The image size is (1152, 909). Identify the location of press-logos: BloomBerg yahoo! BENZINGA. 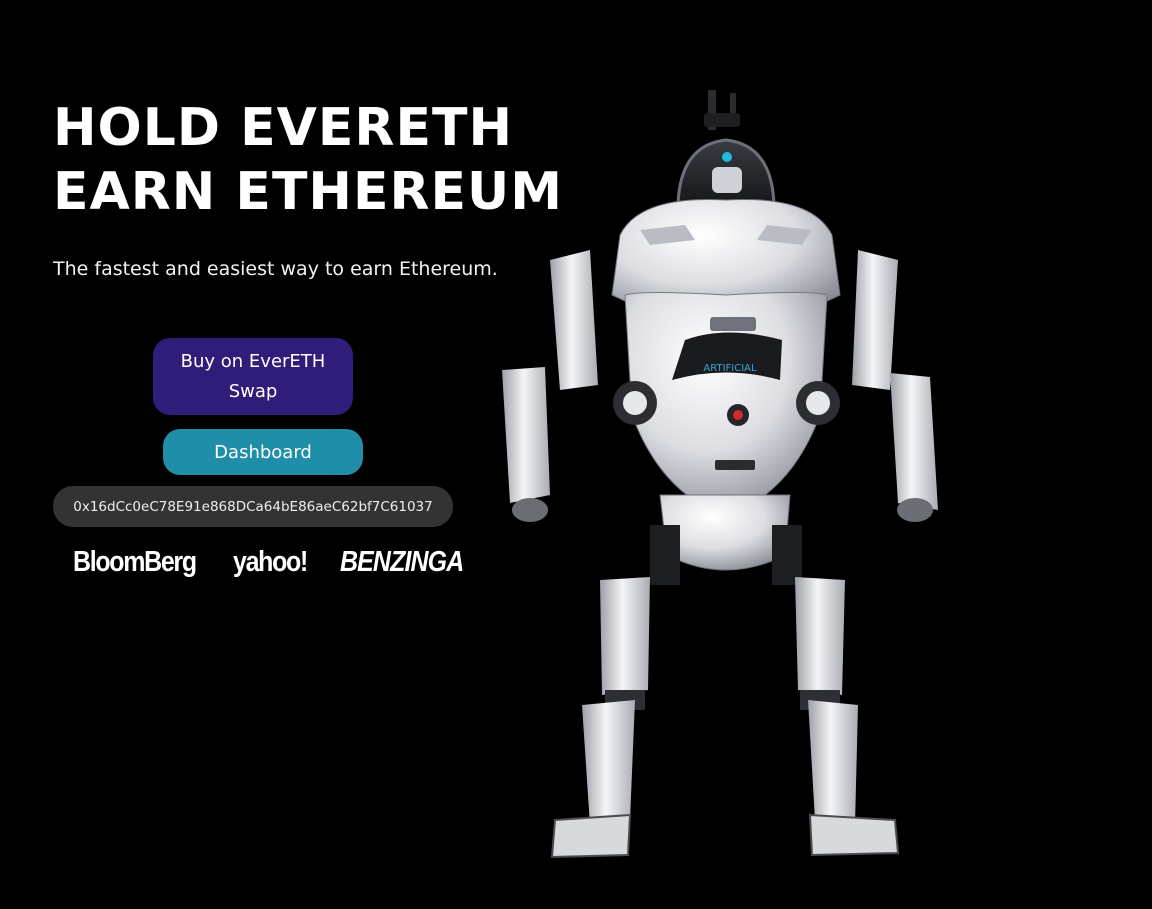
(278, 562).